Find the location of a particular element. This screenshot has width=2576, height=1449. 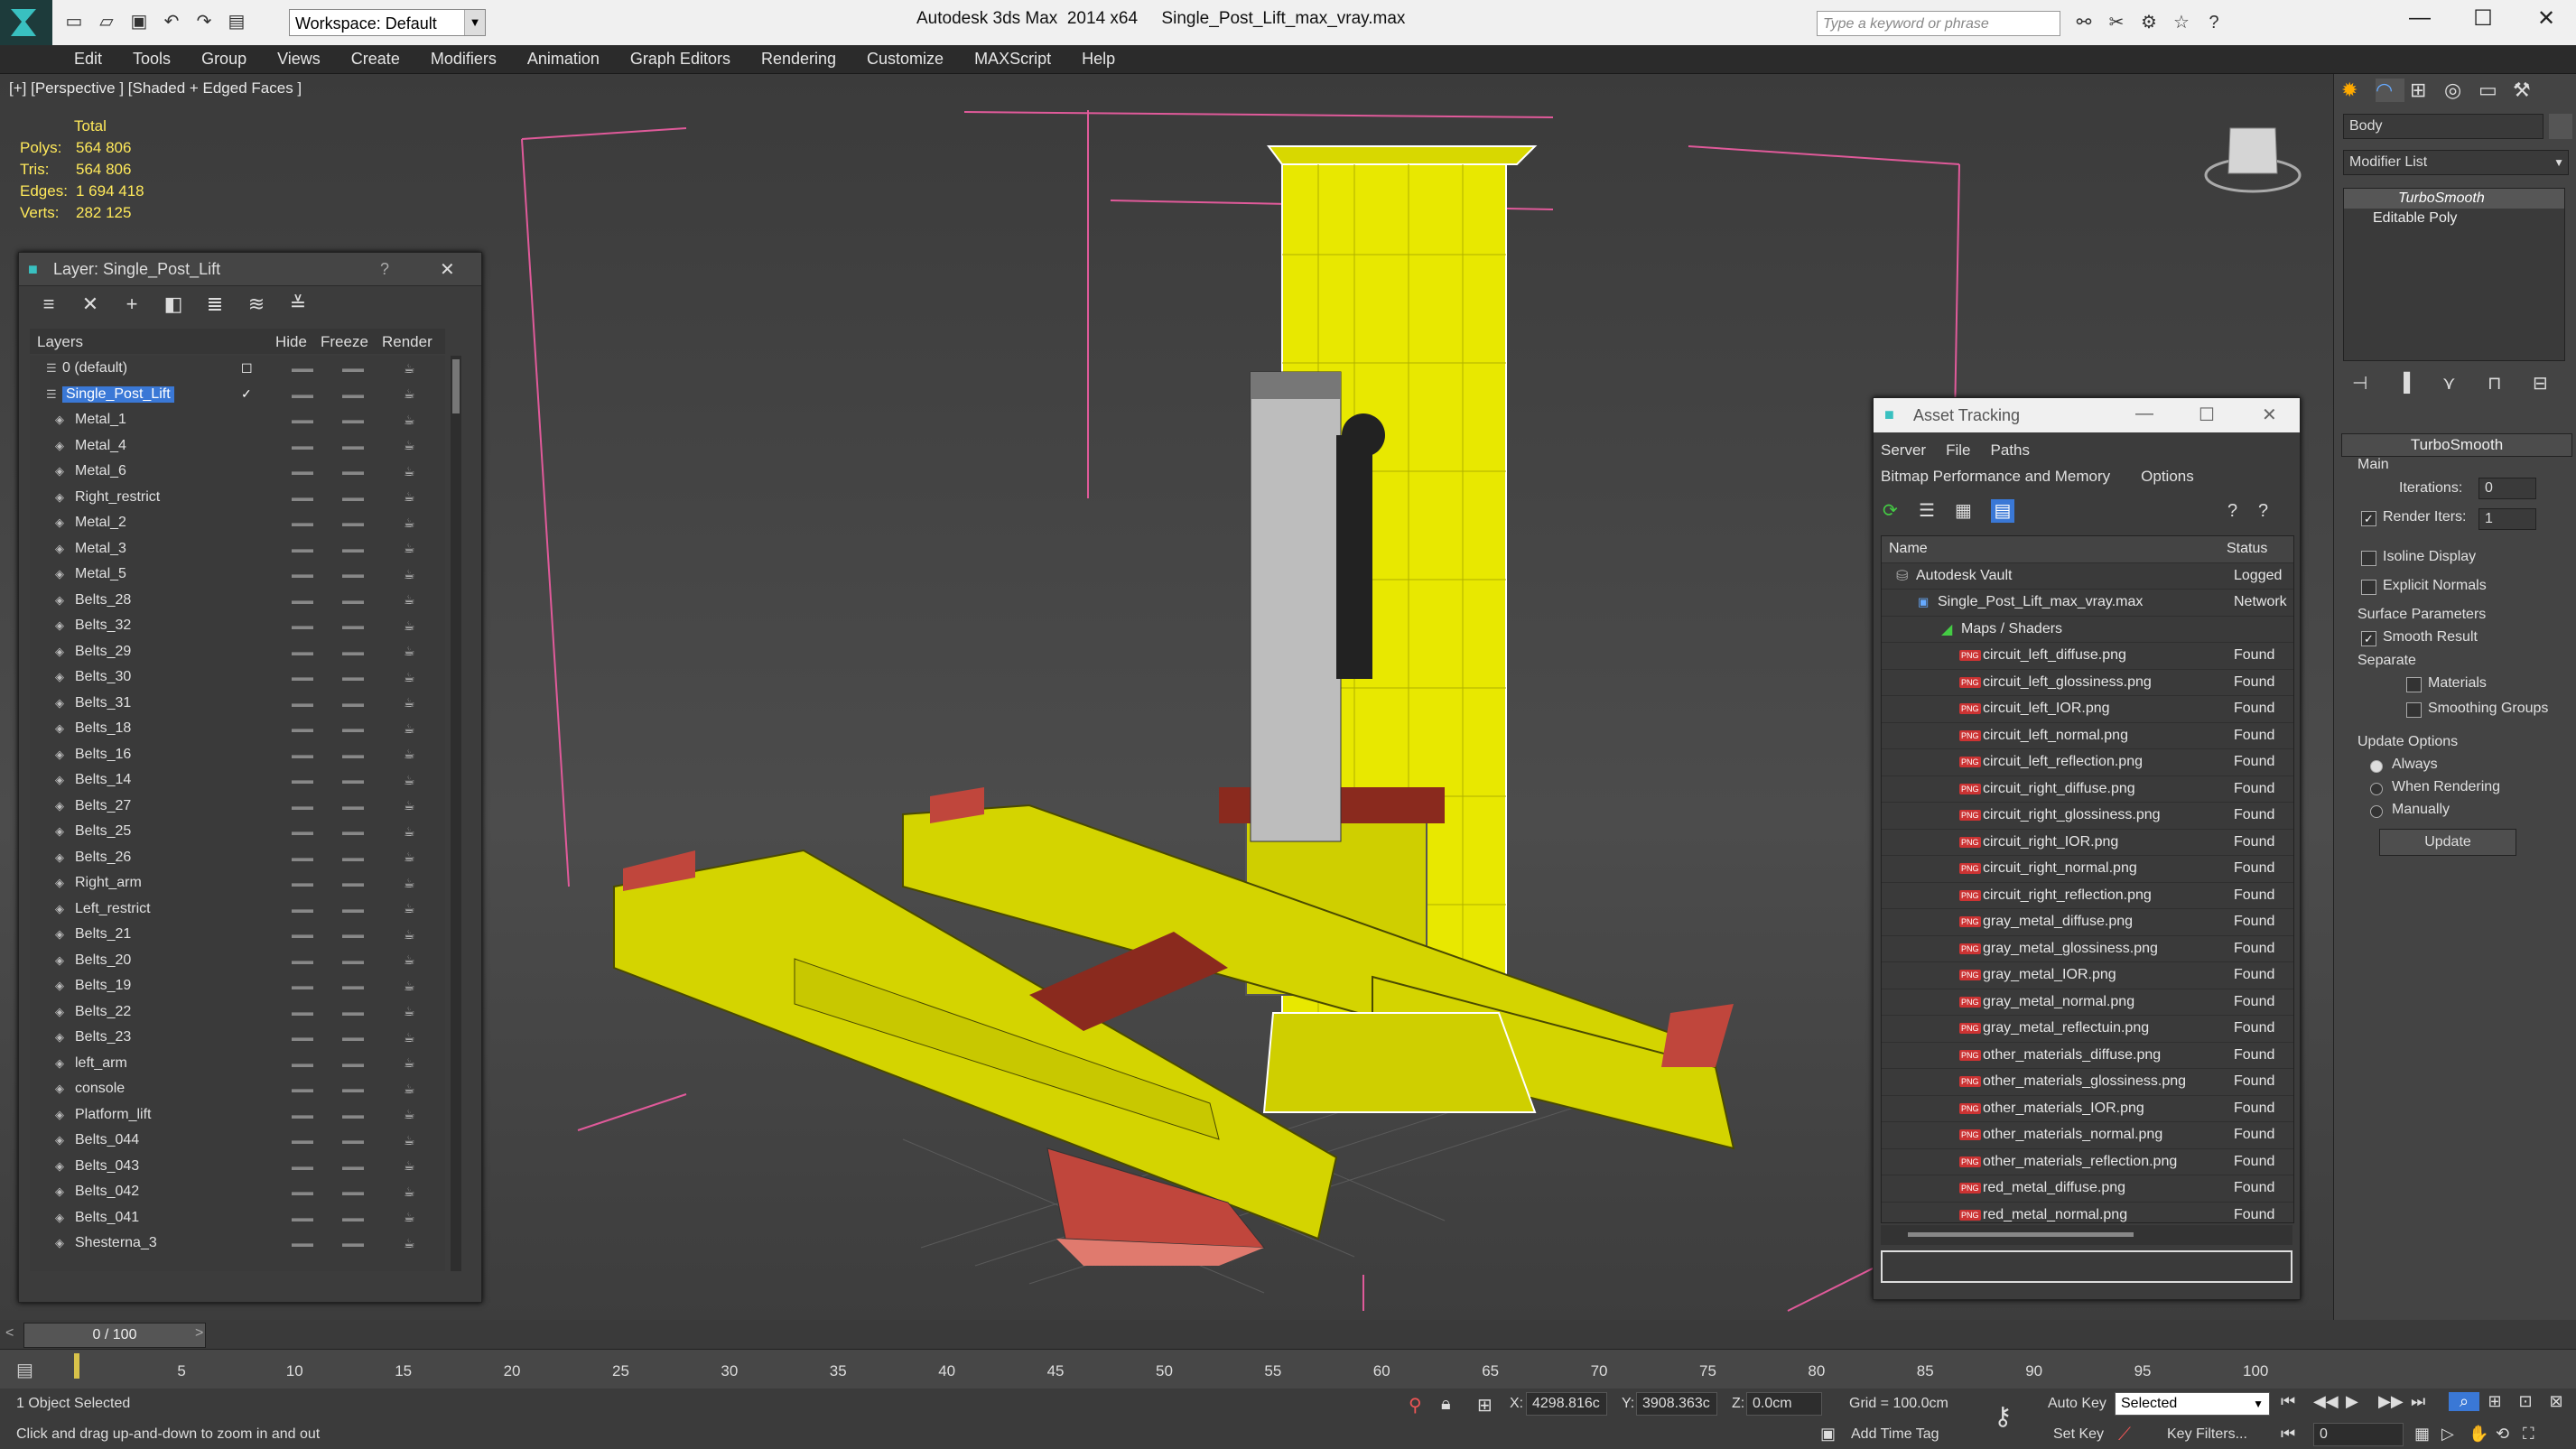

asset-row: PNG gray_metal_glossiness.png Found is located at coordinates (2087, 949).